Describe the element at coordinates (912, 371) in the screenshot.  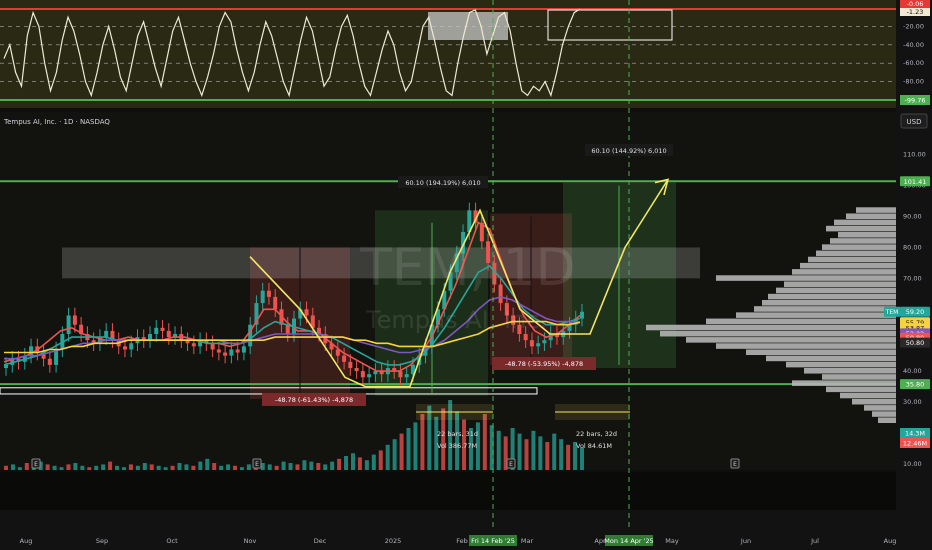
I see `price-tick: 40.00` at that location.